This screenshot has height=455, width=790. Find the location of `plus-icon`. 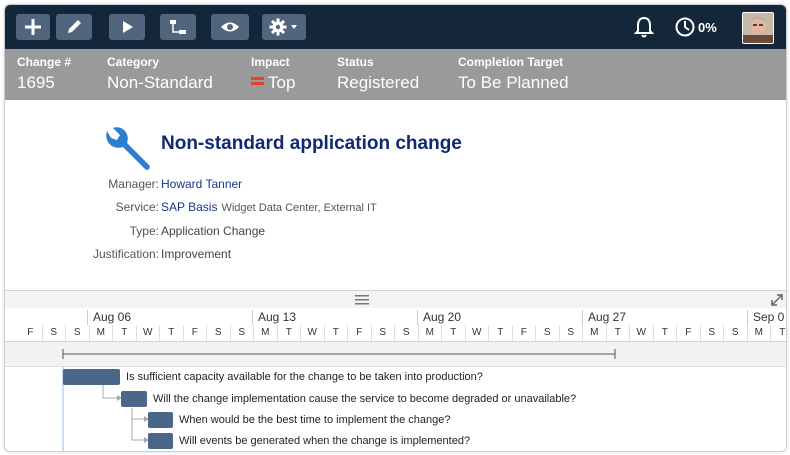

plus-icon is located at coordinates (33, 27).